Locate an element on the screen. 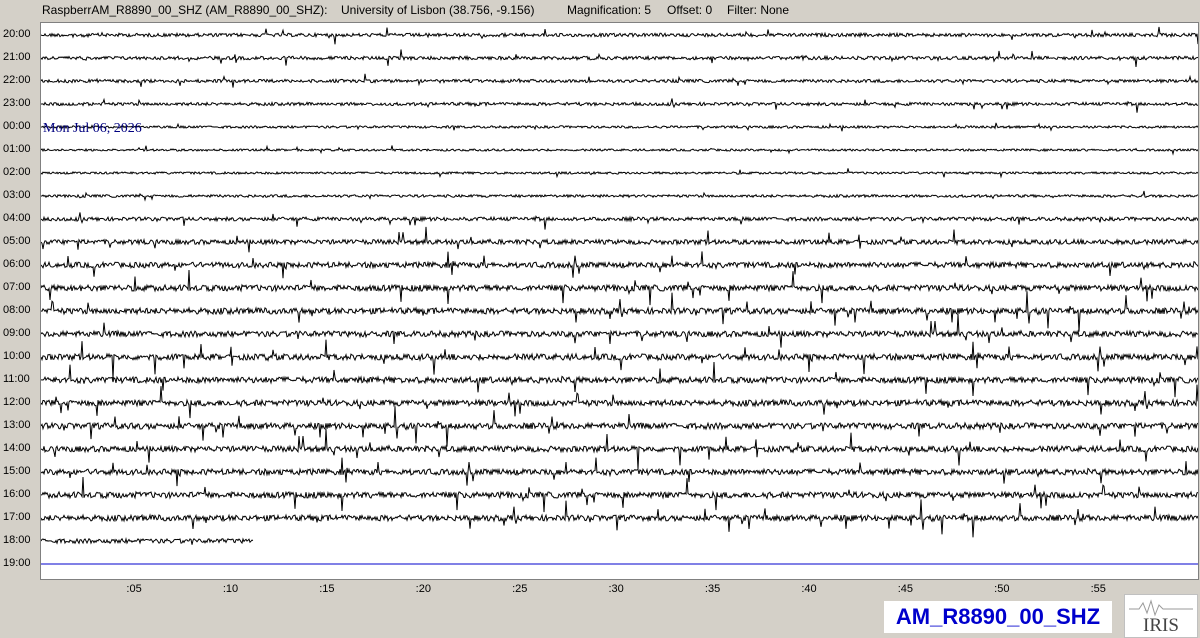  hour-label-0300: 03:00 is located at coordinates (17, 195).